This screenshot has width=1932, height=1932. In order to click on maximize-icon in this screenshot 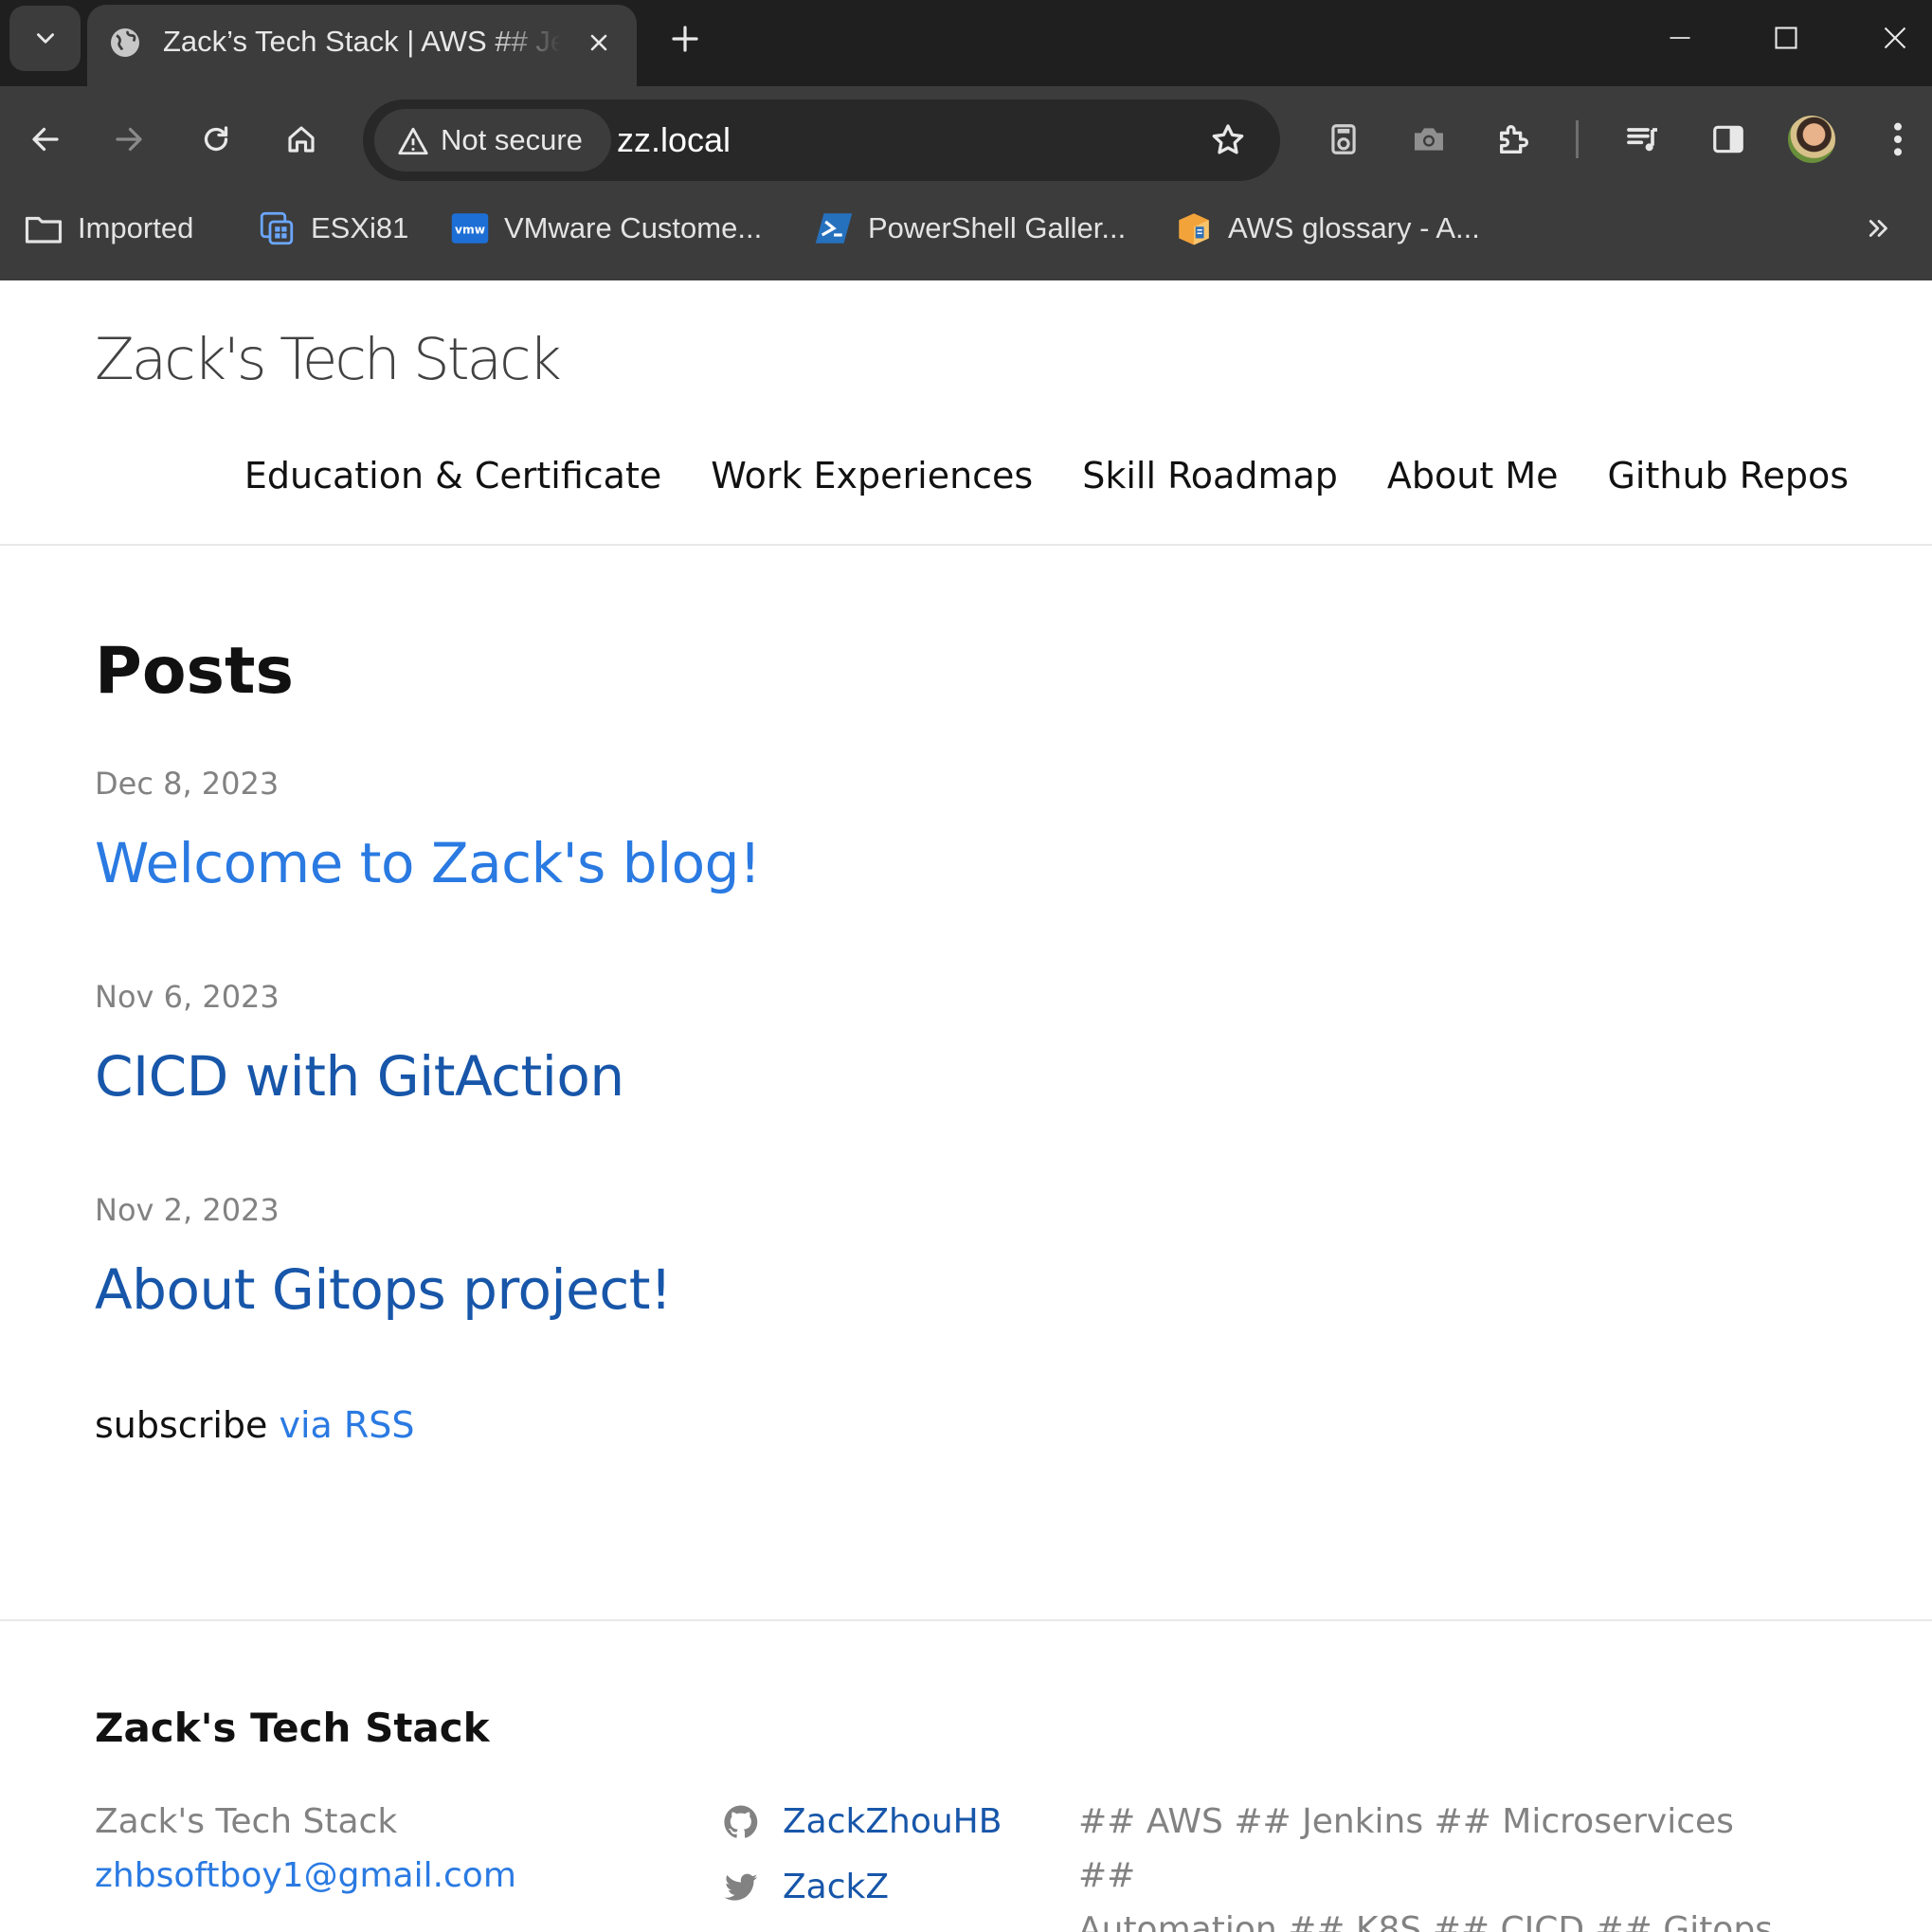, I will do `click(1786, 38)`.